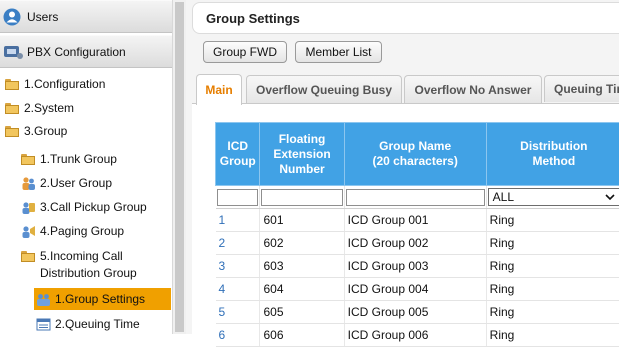  What do you see at coordinates (245, 52) in the screenshot?
I see `group-fwd-button: Group FWD` at bounding box center [245, 52].